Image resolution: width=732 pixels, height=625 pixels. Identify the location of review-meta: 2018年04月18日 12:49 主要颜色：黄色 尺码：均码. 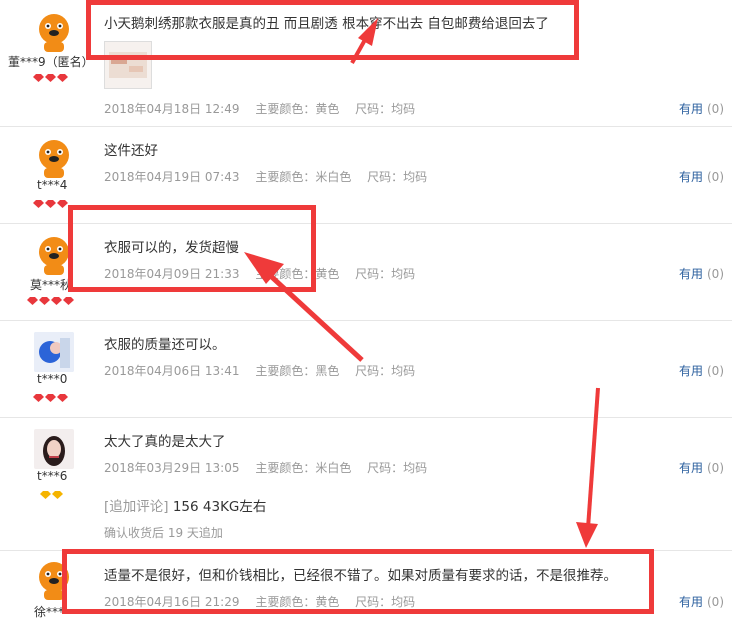
(265, 108).